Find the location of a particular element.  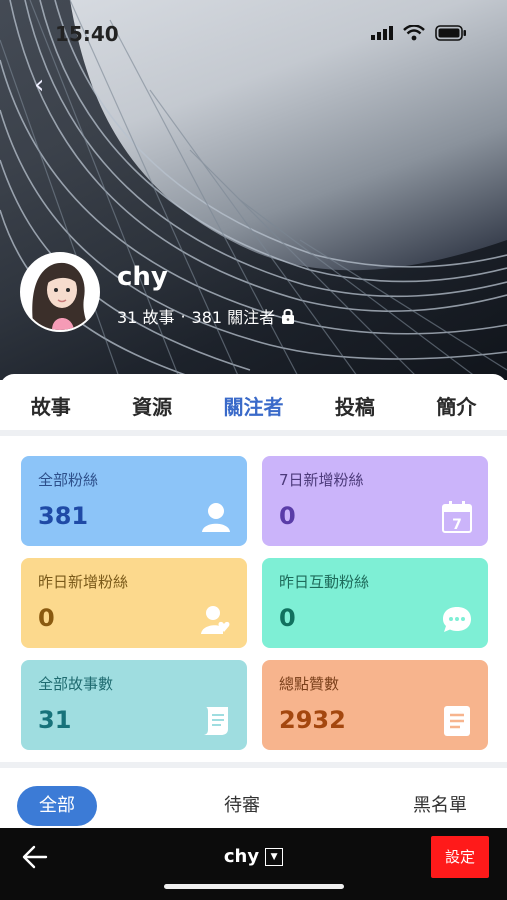

stat-value: 381 is located at coordinates (63, 516).